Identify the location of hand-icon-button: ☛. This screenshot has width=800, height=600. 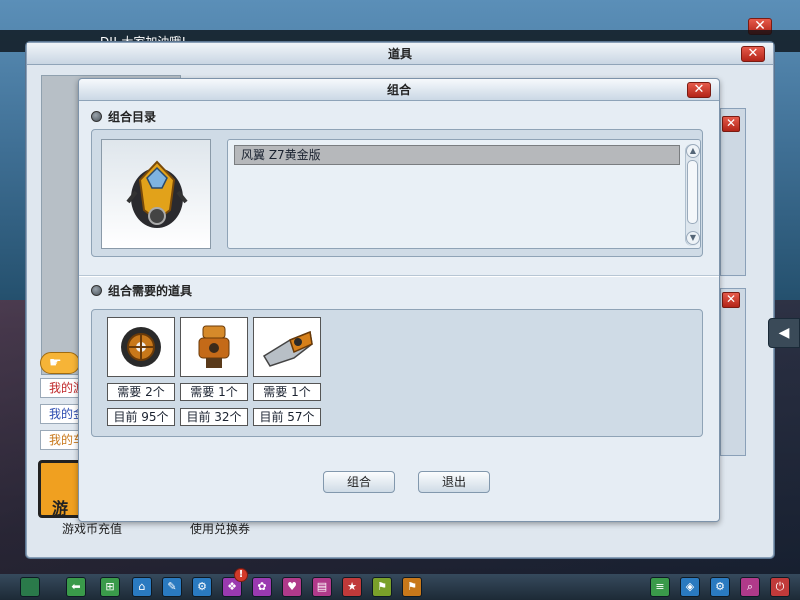
(60, 363).